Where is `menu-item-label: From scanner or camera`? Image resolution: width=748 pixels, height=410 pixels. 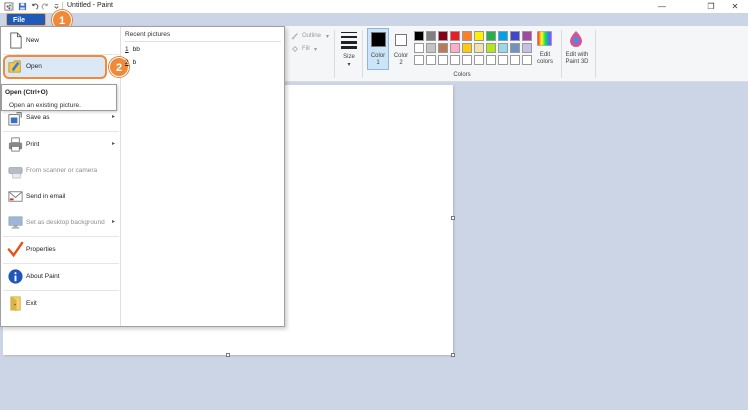 menu-item-label: From scanner or camera is located at coordinates (62, 170).